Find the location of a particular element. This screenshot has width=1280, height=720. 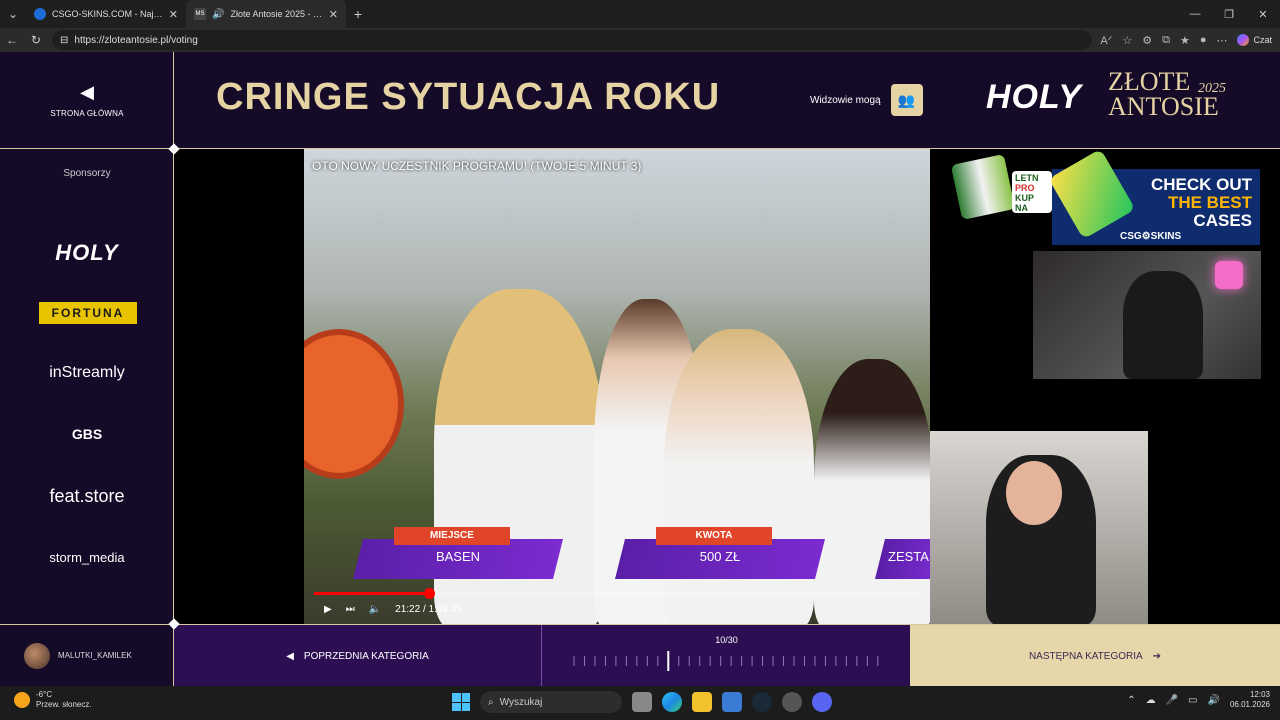

weather-temp: -6°C is located at coordinates (44, 694).